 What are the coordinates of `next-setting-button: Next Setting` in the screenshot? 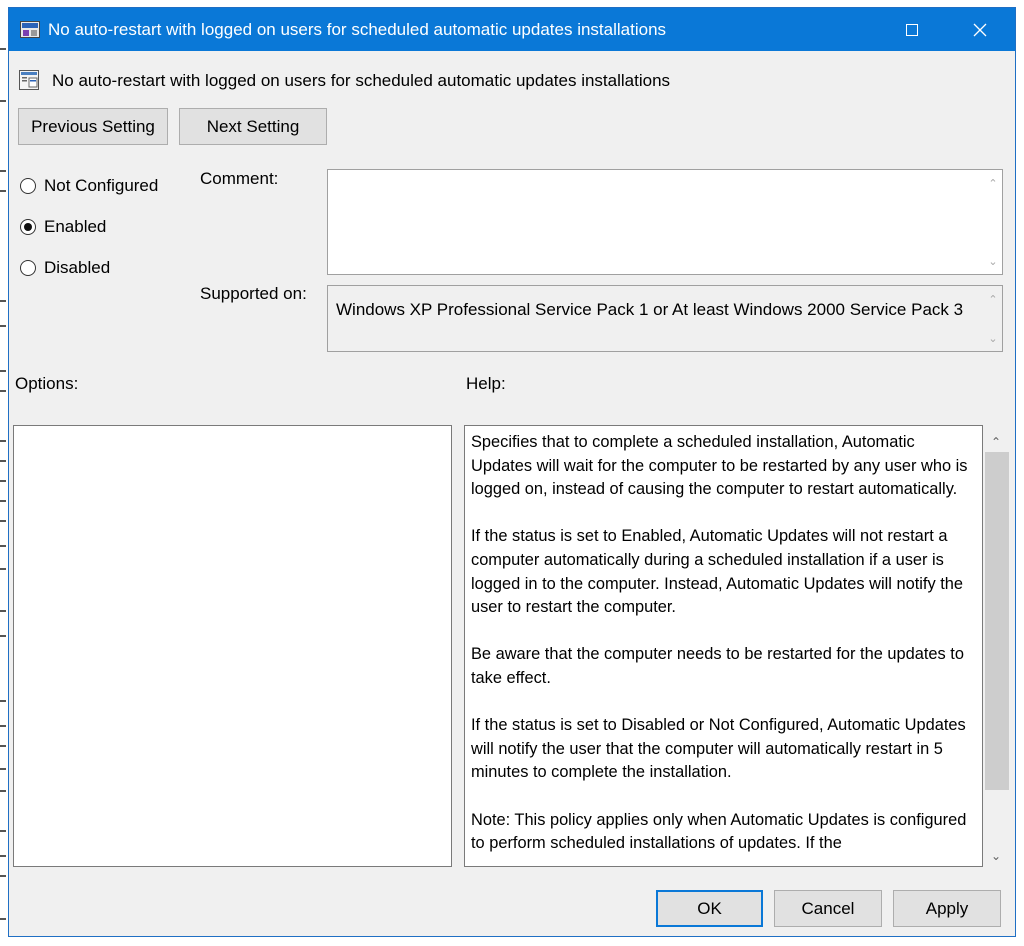 It's located at (253, 126).